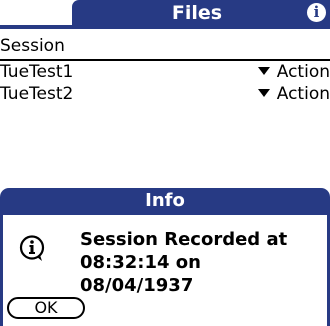 This screenshot has width=330, height=326. What do you see at coordinates (165, 48) in the screenshot?
I see `list-header: Session` at bounding box center [165, 48].